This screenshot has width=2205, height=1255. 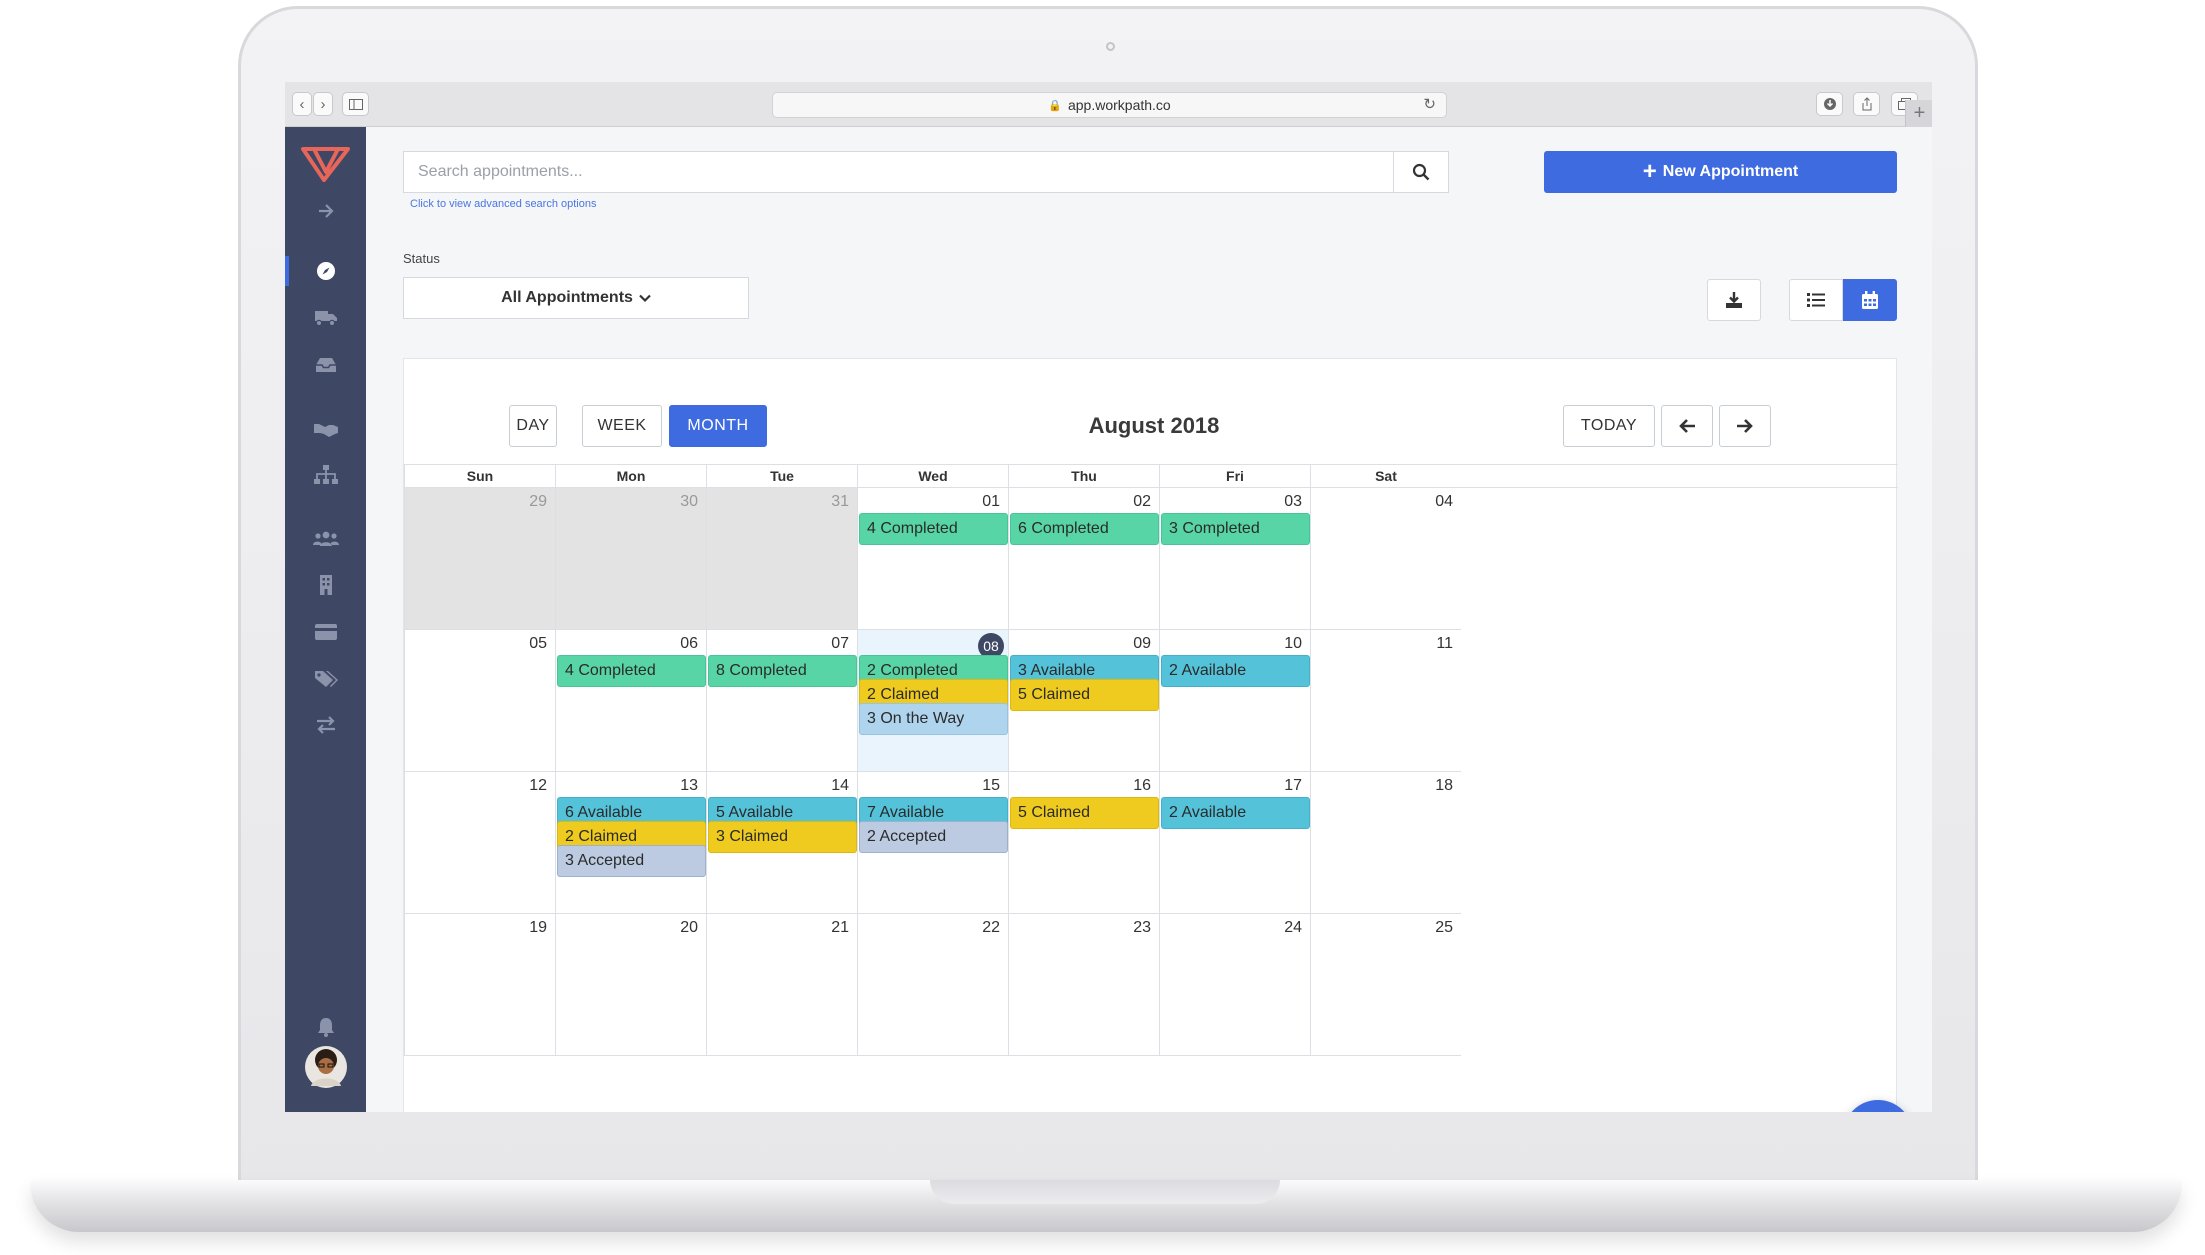 I want to click on day-cell: 24, so click(x=1234, y=985).